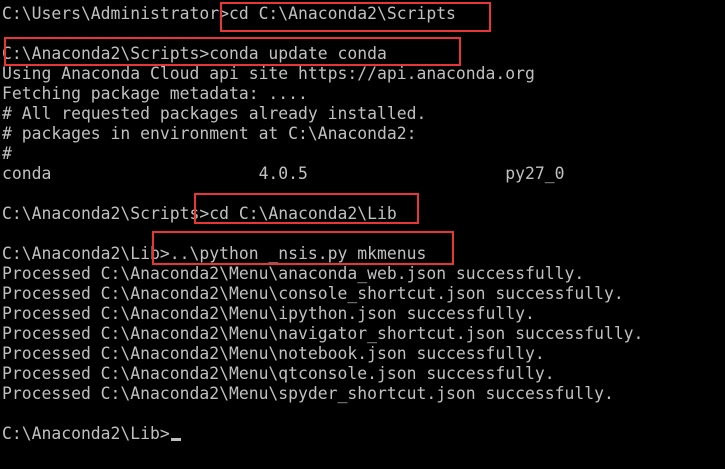 The image size is (725, 469). What do you see at coordinates (232, 51) in the screenshot?
I see `highlight-box-conda-update` at bounding box center [232, 51].